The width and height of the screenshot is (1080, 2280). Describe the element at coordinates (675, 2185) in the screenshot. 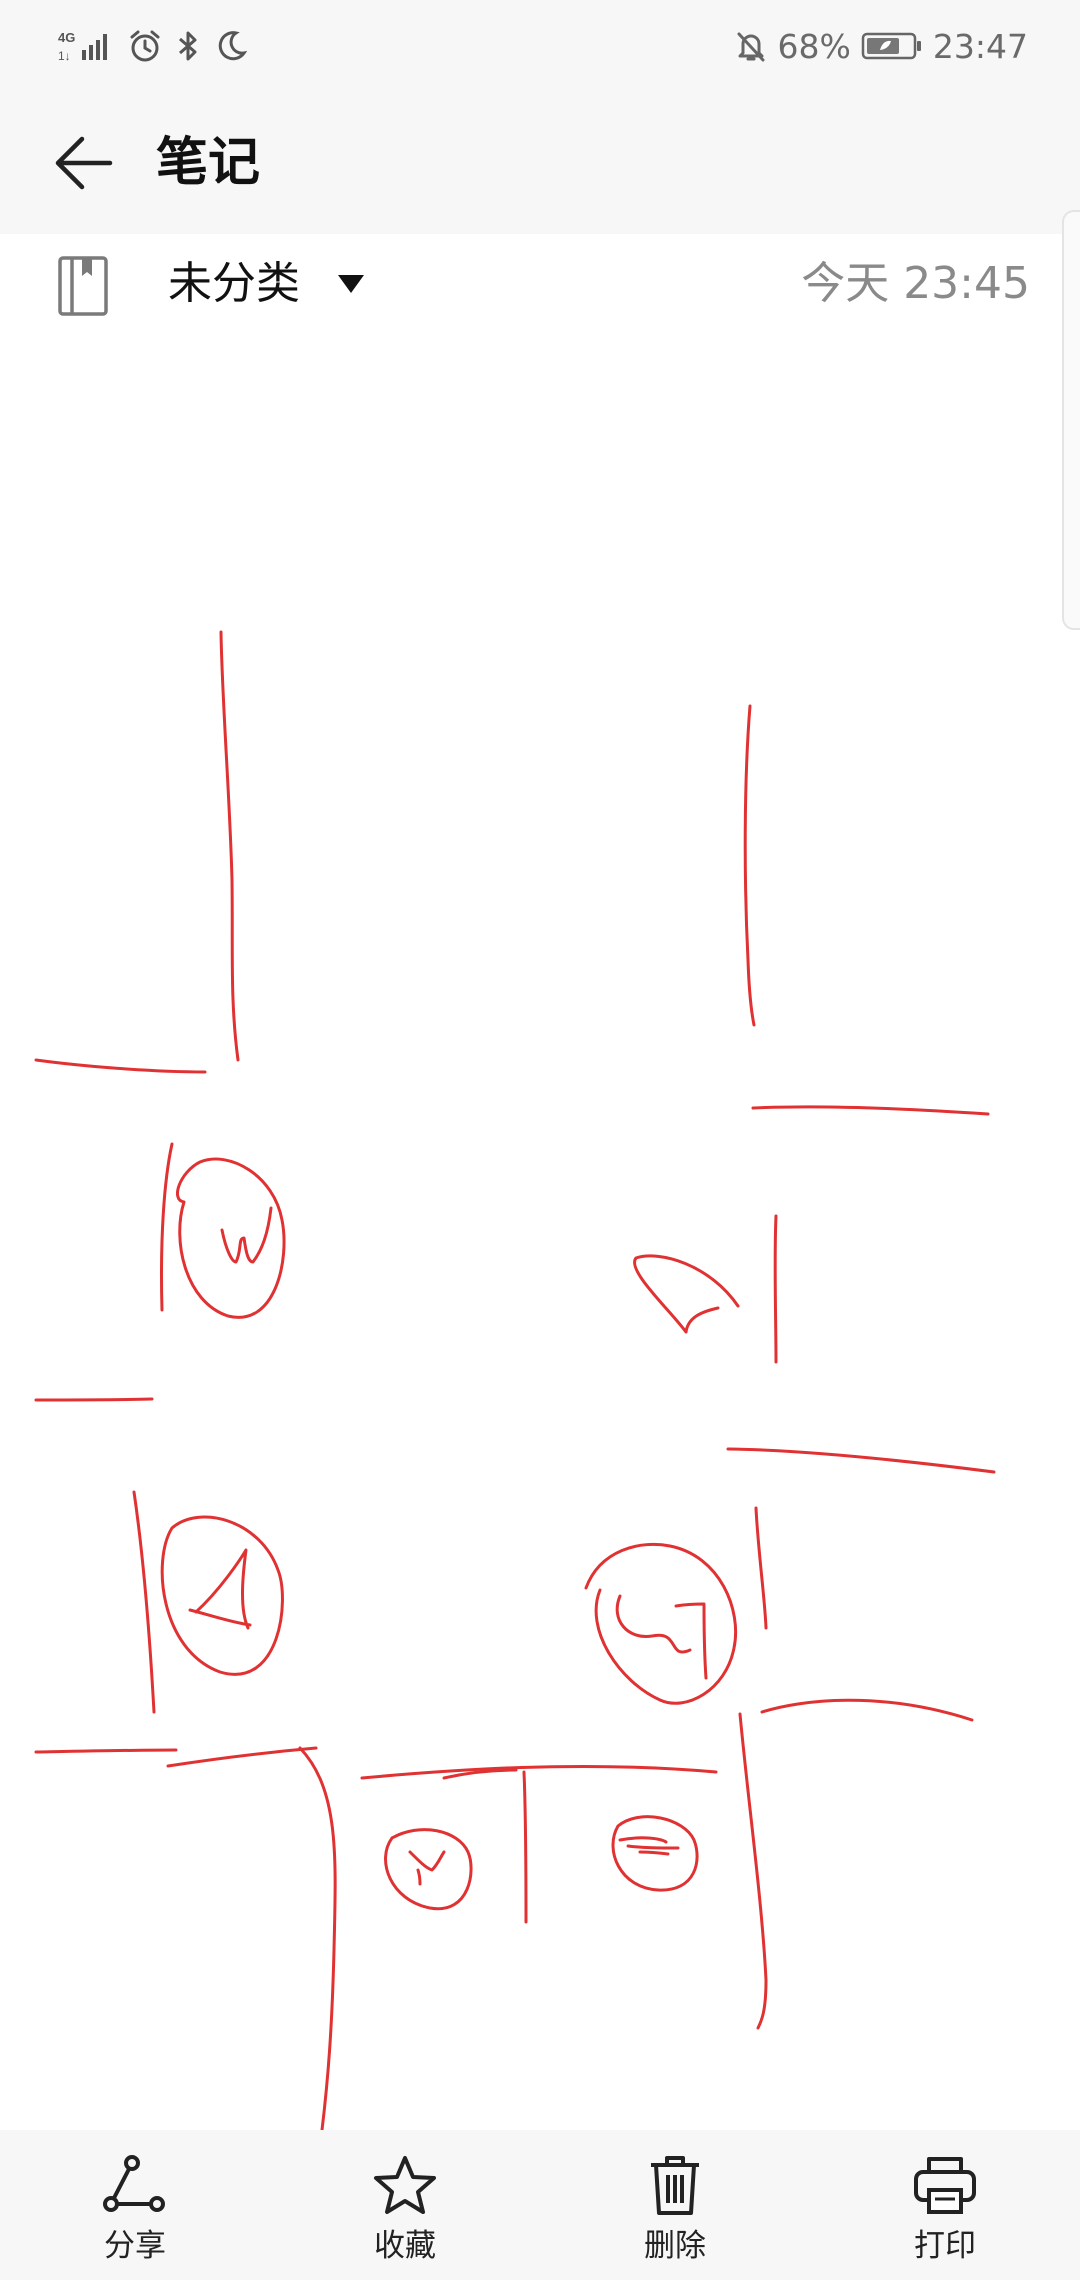

I see `trash-icon` at that location.